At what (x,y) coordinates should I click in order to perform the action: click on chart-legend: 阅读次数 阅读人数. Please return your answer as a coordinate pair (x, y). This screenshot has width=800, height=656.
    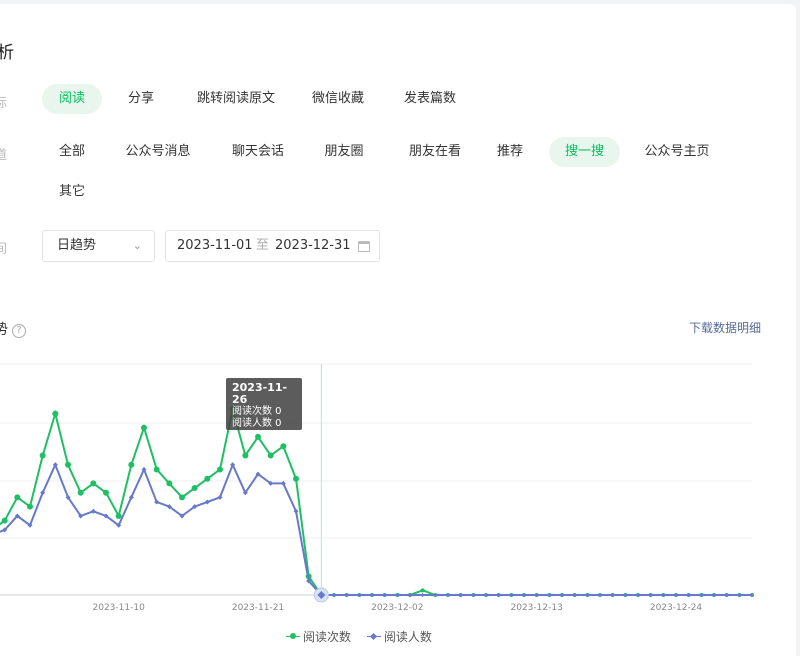
    Looking at the image, I should click on (365, 636).